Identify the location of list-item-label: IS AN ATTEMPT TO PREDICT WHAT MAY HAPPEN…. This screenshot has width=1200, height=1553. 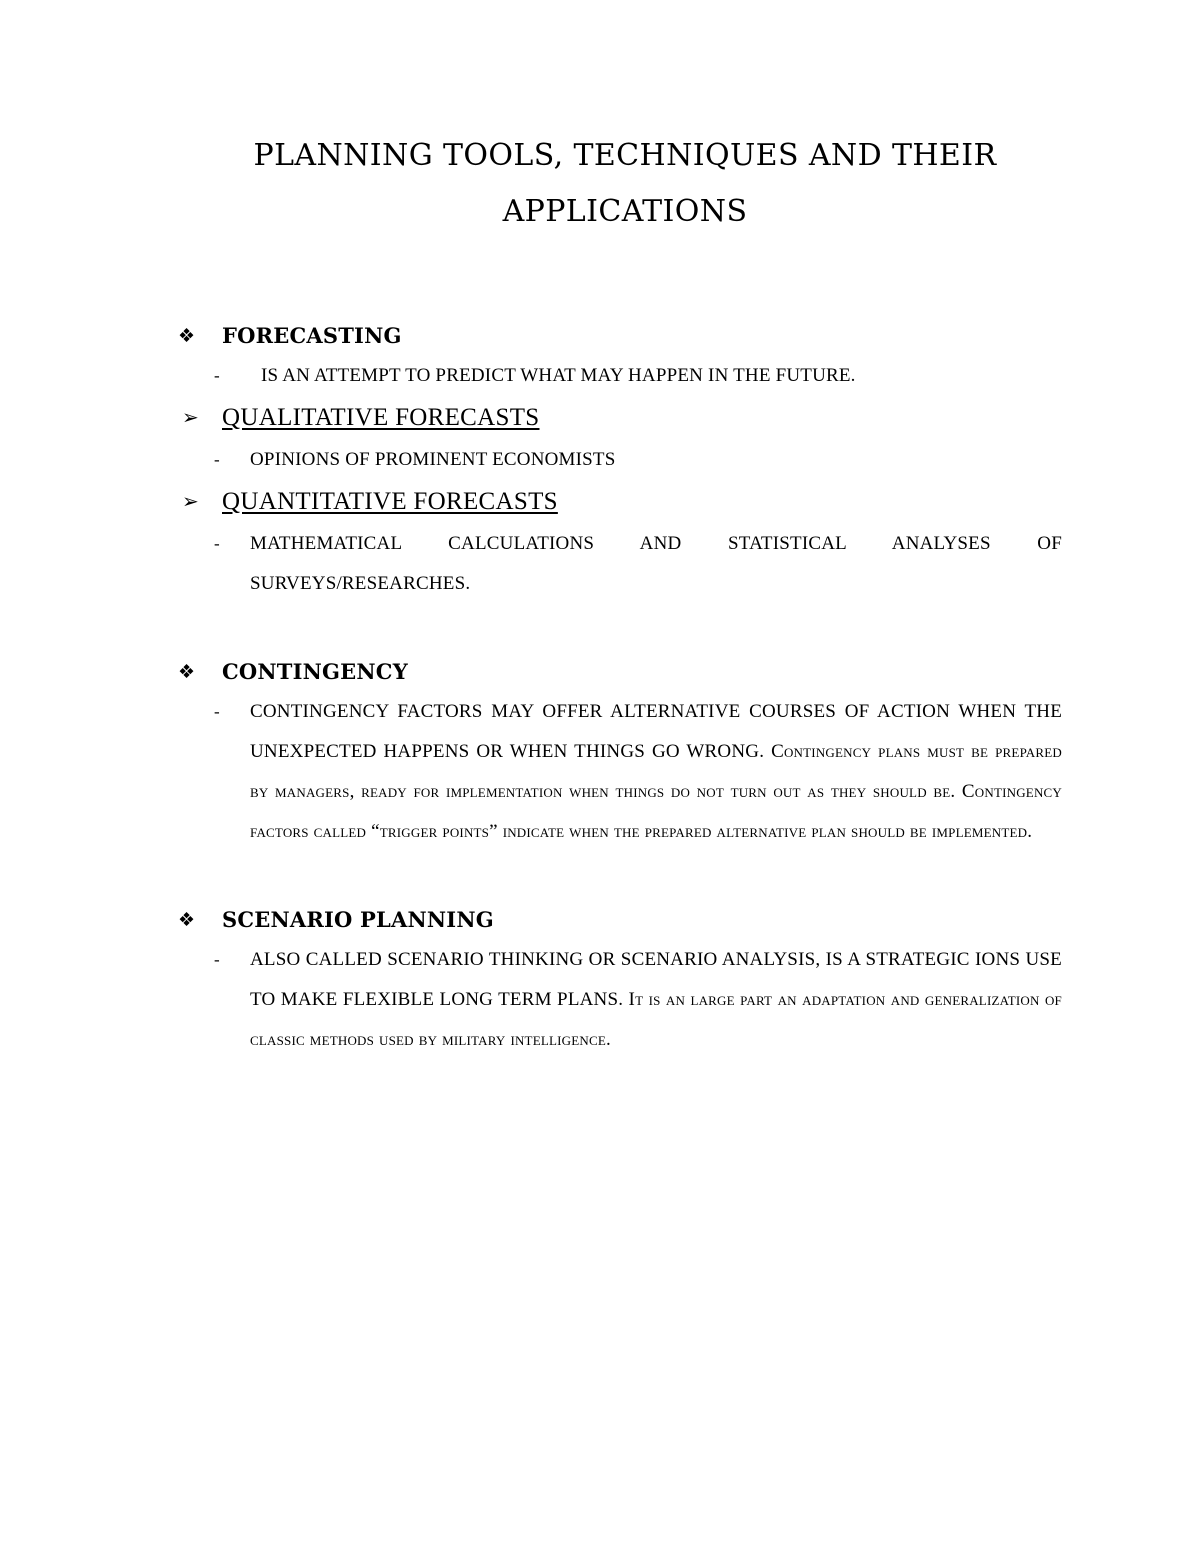
(558, 375).